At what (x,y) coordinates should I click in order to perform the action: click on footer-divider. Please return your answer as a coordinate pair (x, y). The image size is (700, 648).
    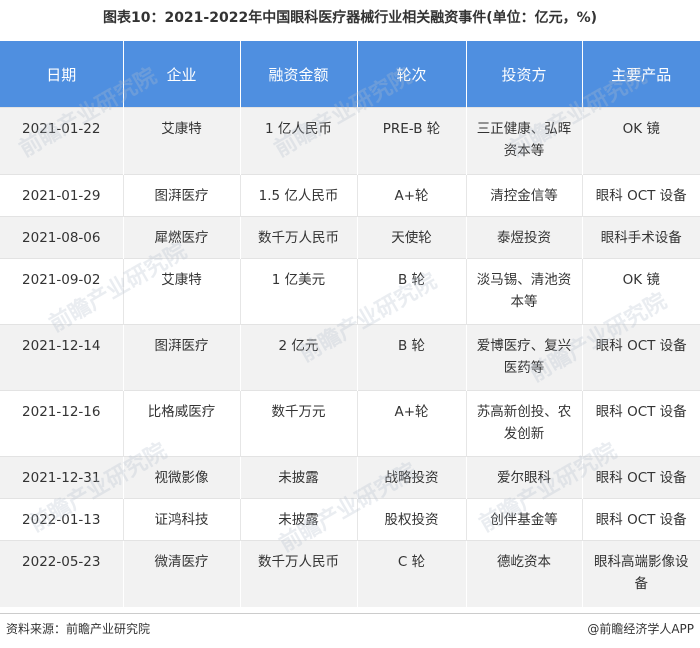
    Looking at the image, I should click on (350, 613).